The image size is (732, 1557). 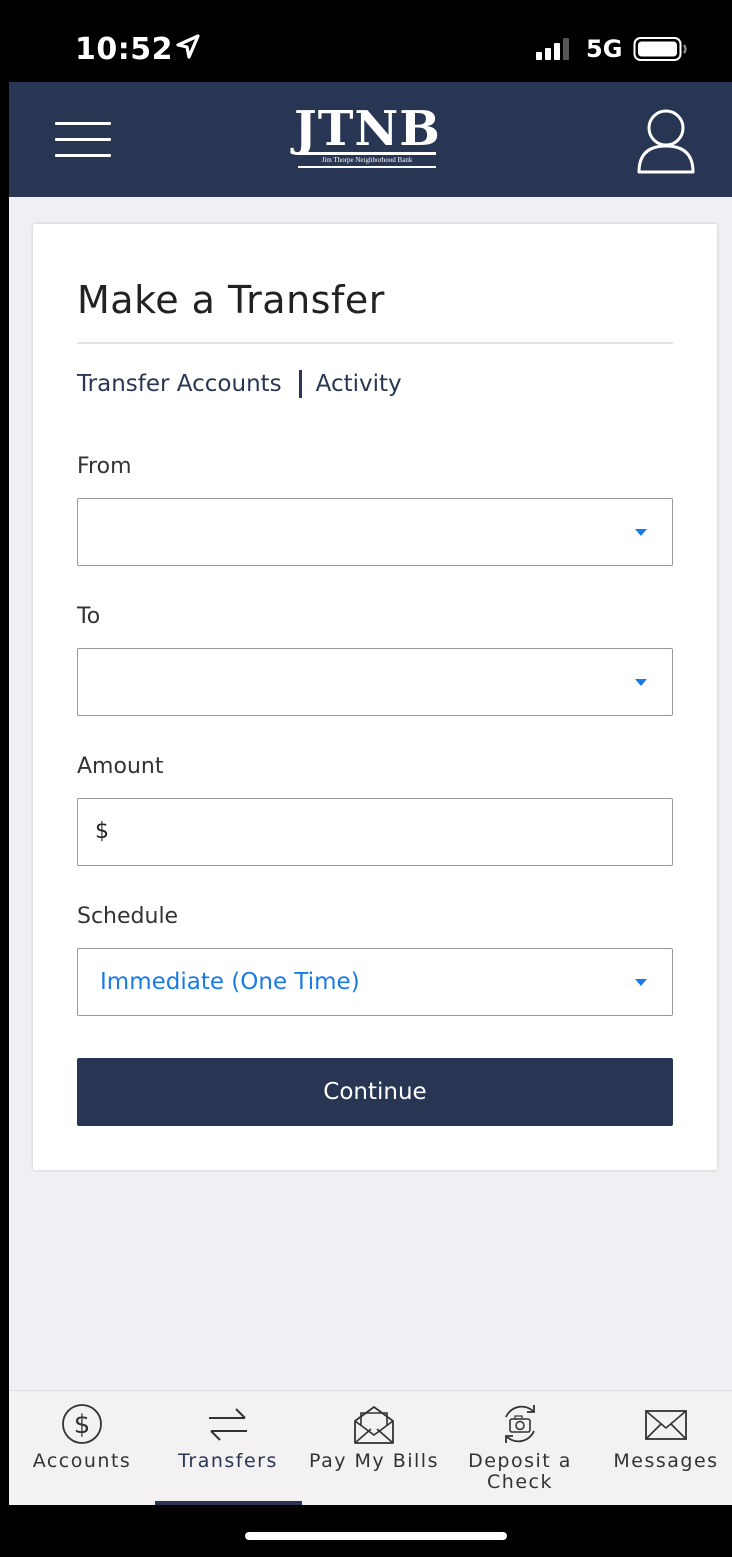 What do you see at coordinates (660, 49) in the screenshot?
I see `battery-icon` at bounding box center [660, 49].